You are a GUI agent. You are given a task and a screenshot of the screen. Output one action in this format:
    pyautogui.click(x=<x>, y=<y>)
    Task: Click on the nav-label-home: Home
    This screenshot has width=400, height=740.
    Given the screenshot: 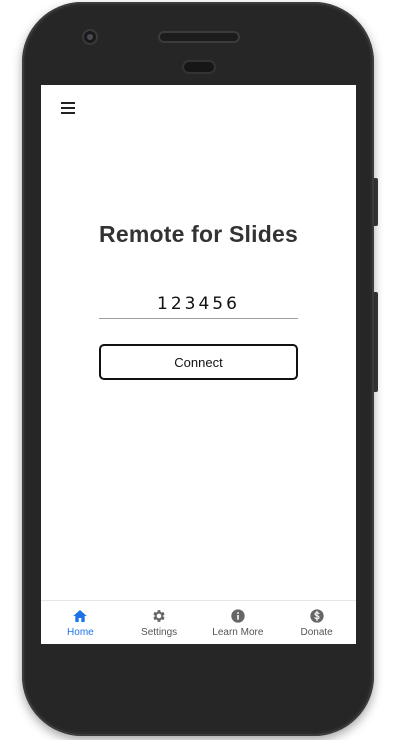 What is the action you would take?
    pyautogui.click(x=80, y=632)
    